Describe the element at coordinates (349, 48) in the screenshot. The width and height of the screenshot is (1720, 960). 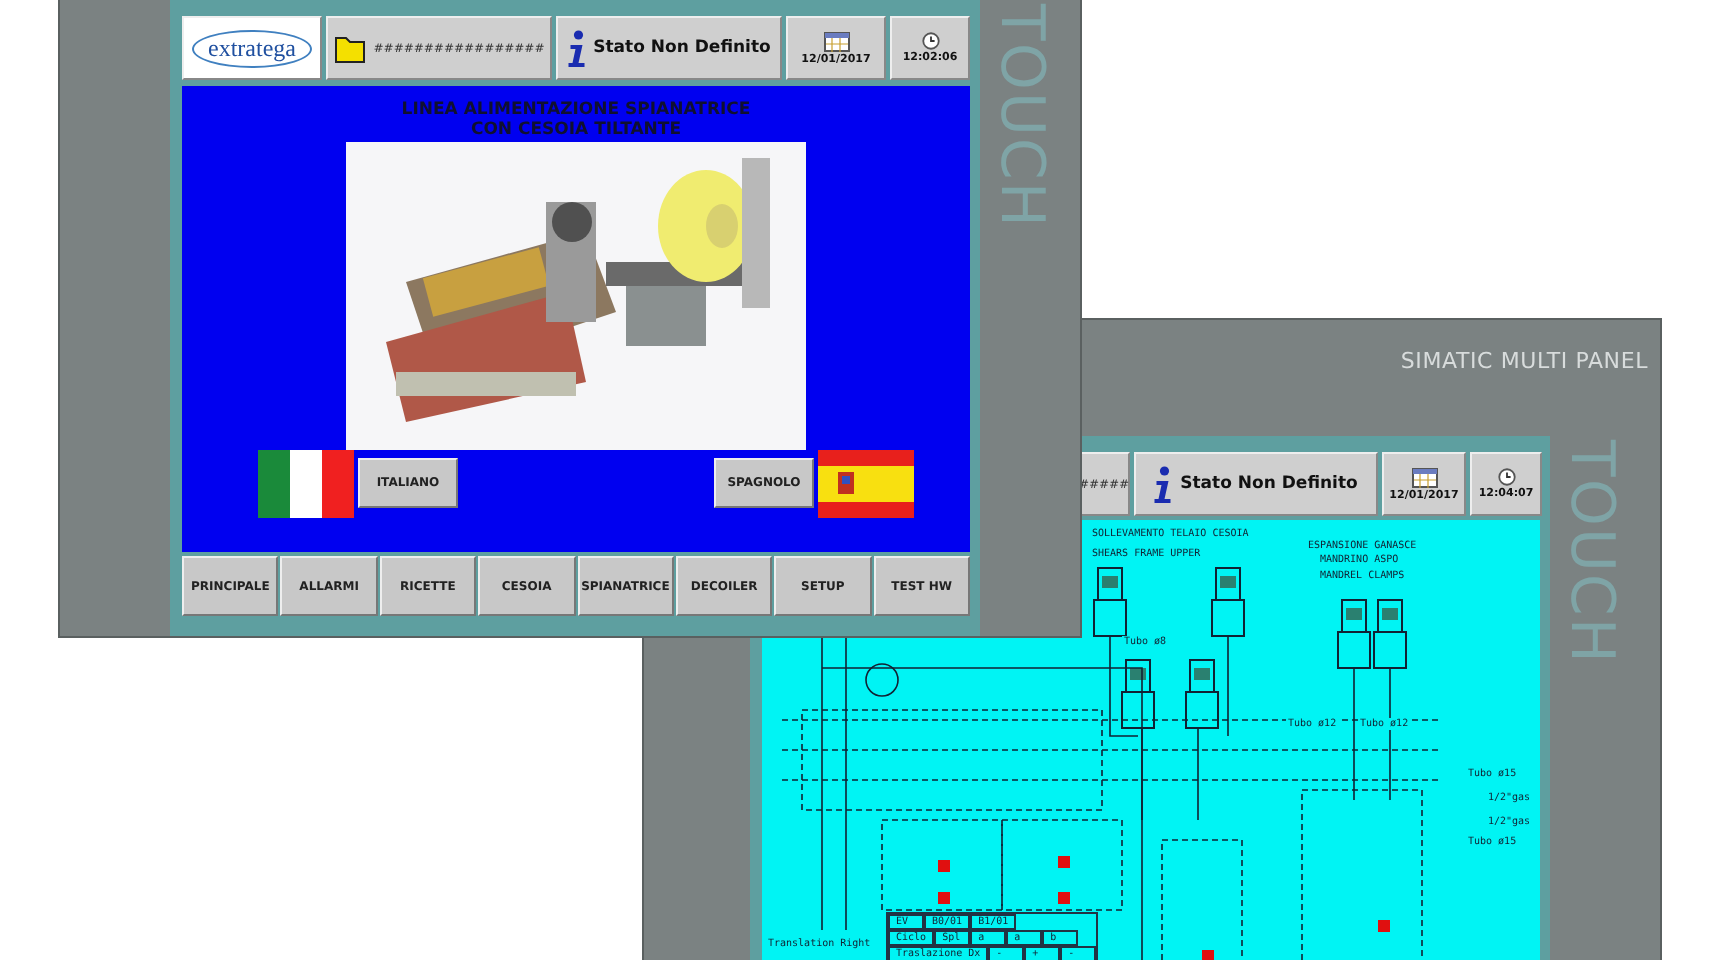
I see `folder-icon` at that location.